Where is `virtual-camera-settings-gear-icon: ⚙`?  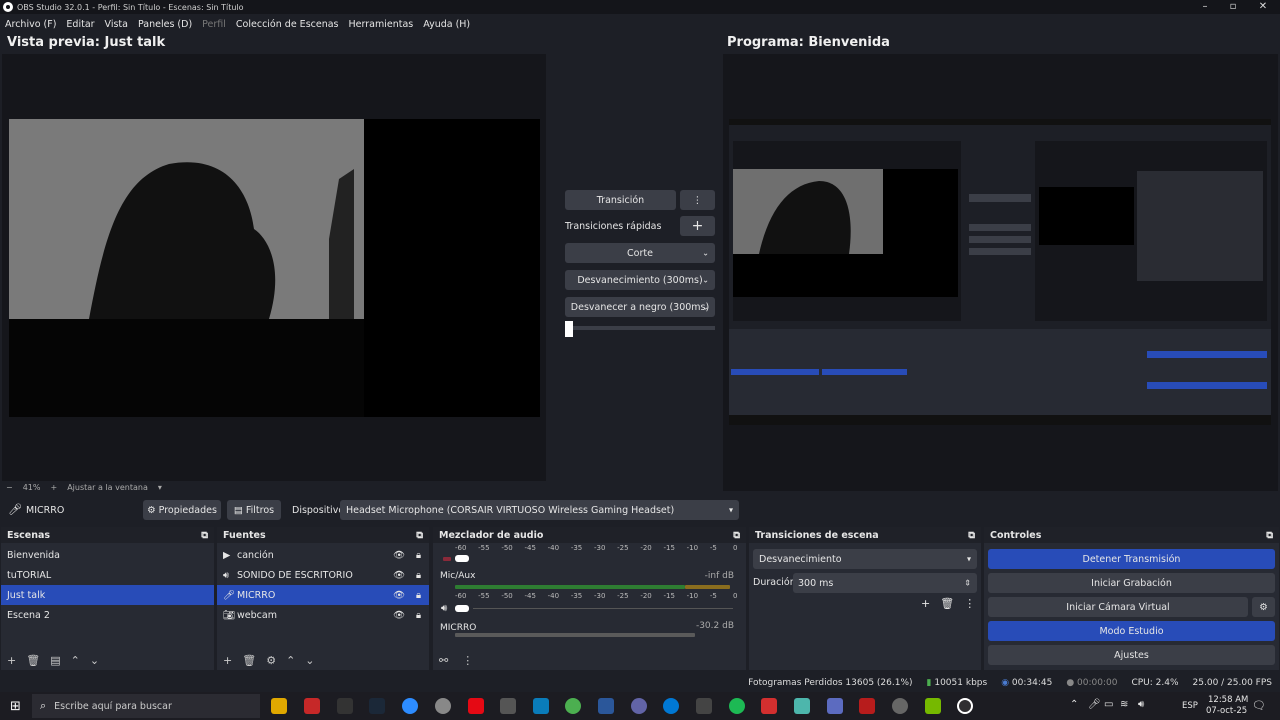
virtual-camera-settings-gear-icon: ⚙ is located at coordinates (1263, 607).